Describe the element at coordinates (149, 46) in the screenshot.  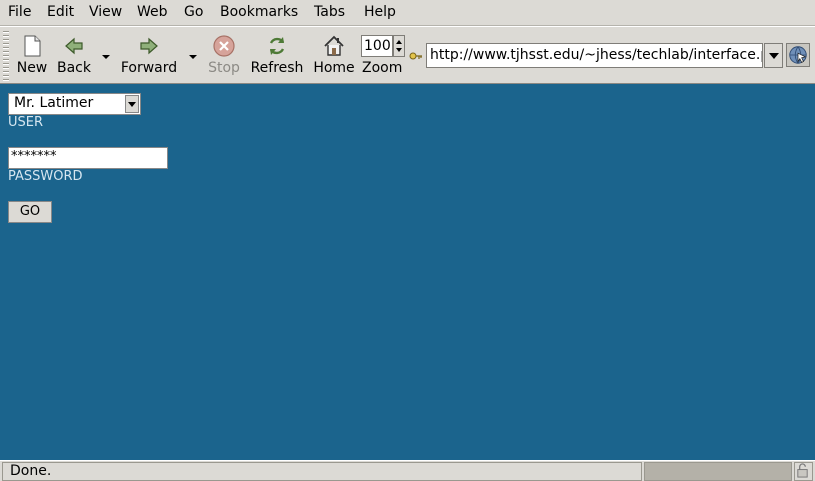
I see `arrow-right-icon` at that location.